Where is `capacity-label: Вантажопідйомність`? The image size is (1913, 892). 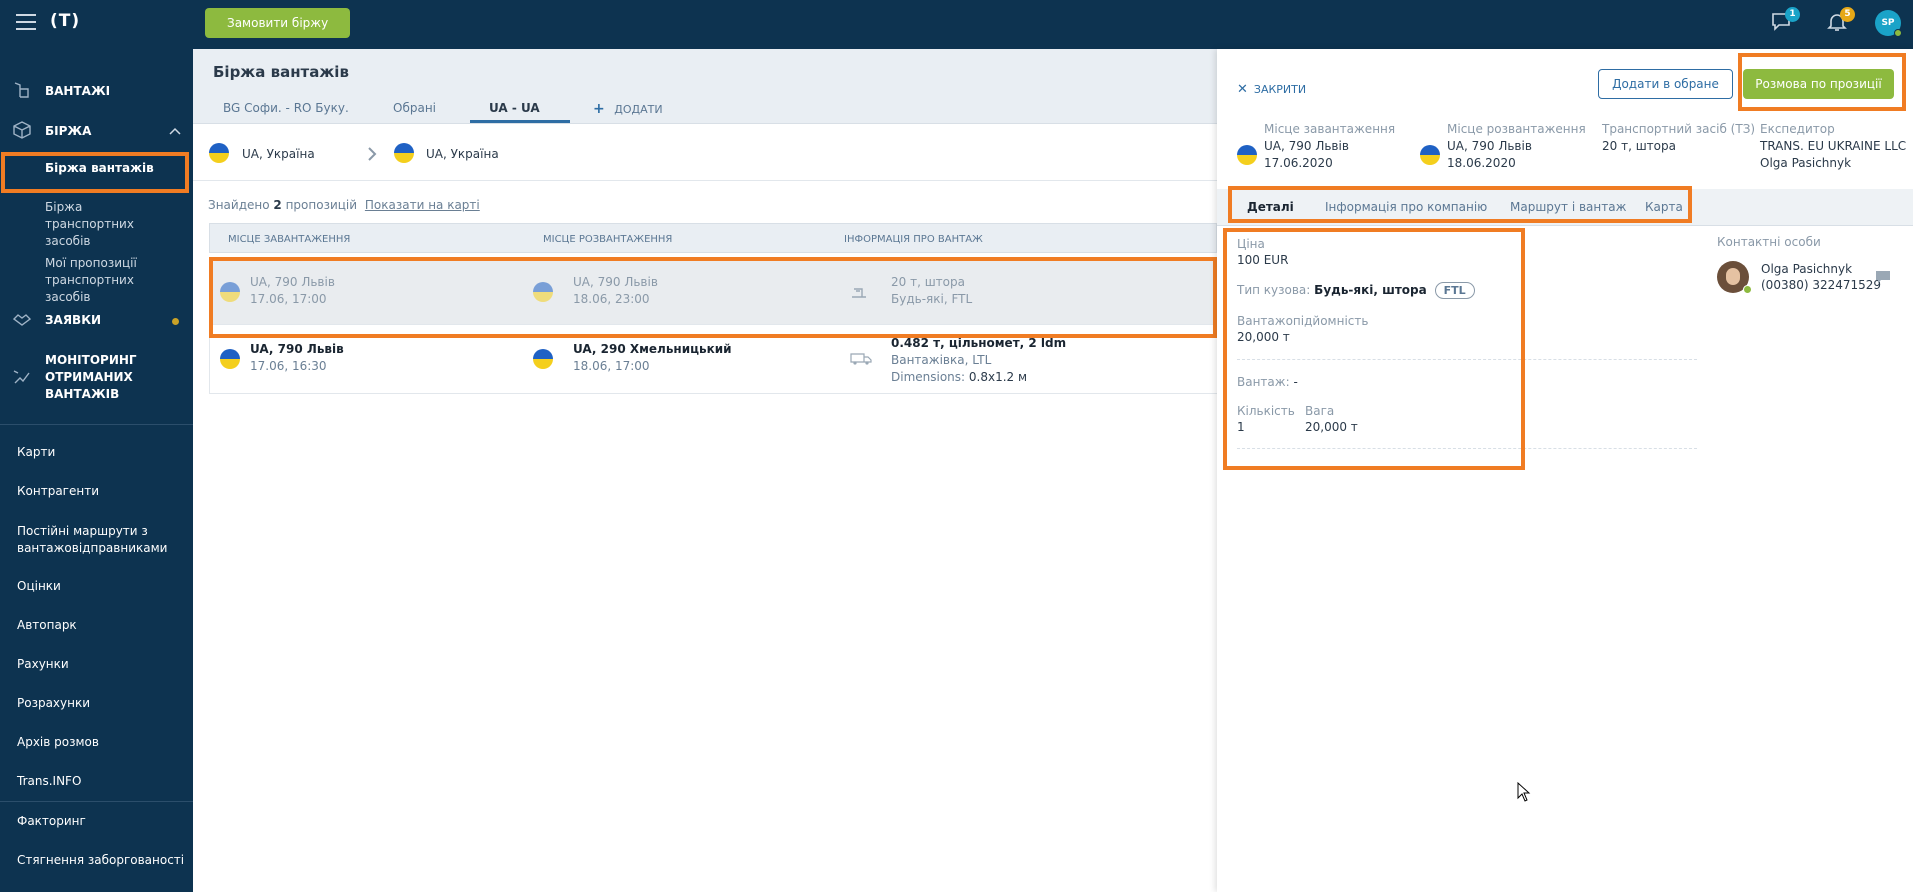
capacity-label: Вантажопідйомність is located at coordinates (1303, 321).